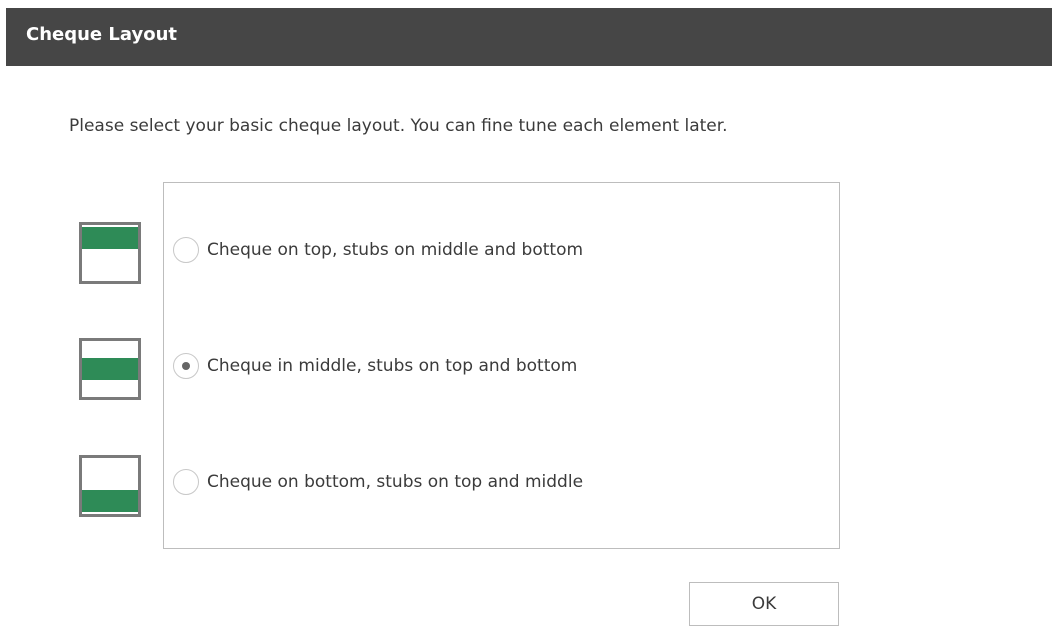 Image resolution: width=1052 pixels, height=628 pixels. What do you see at coordinates (110, 486) in the screenshot?
I see `cheque-bottom-layout-icon` at bounding box center [110, 486].